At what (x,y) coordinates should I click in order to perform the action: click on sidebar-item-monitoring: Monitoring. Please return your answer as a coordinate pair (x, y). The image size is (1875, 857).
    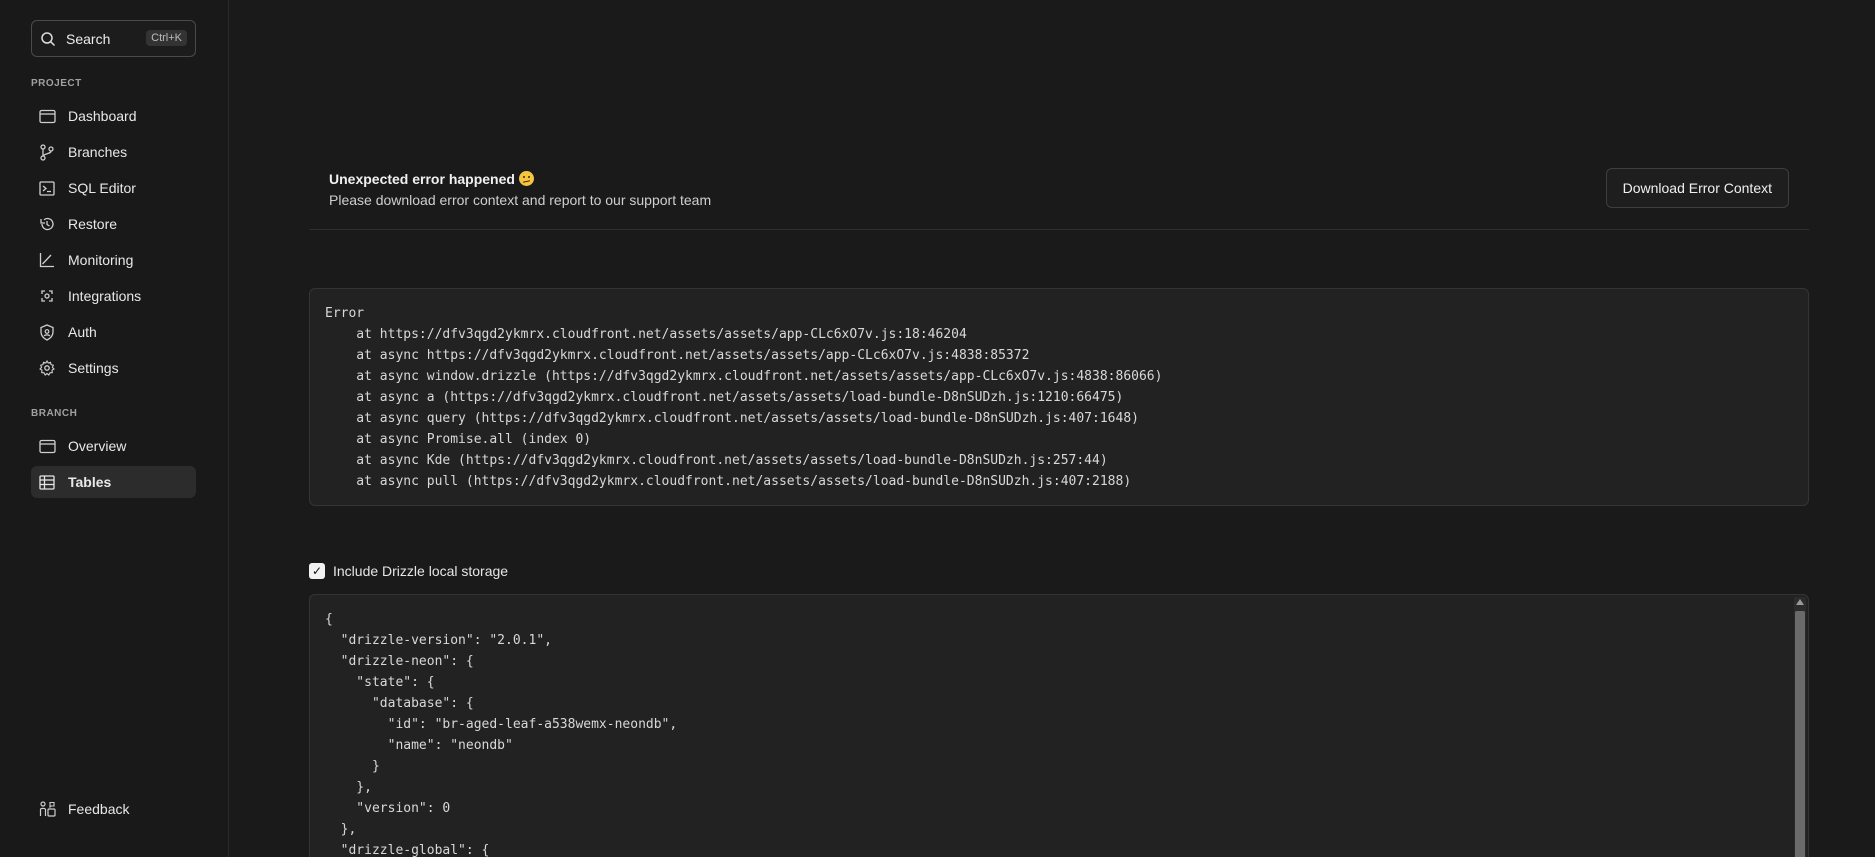
    Looking at the image, I should click on (113, 260).